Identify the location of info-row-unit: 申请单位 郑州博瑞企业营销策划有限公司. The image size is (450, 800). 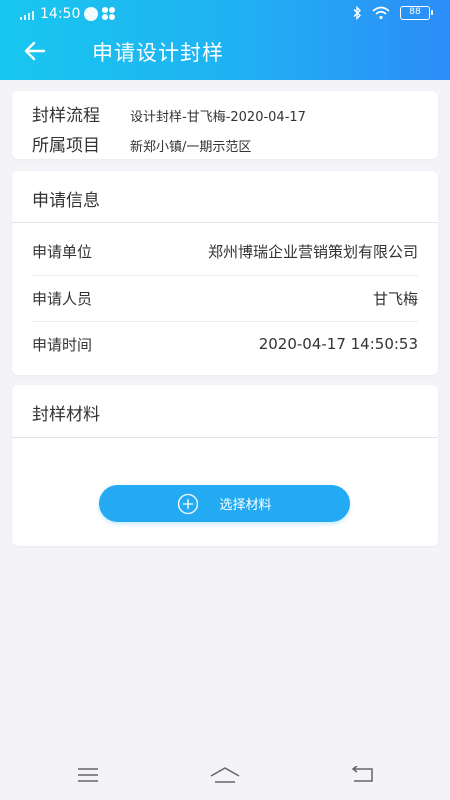
(225, 251).